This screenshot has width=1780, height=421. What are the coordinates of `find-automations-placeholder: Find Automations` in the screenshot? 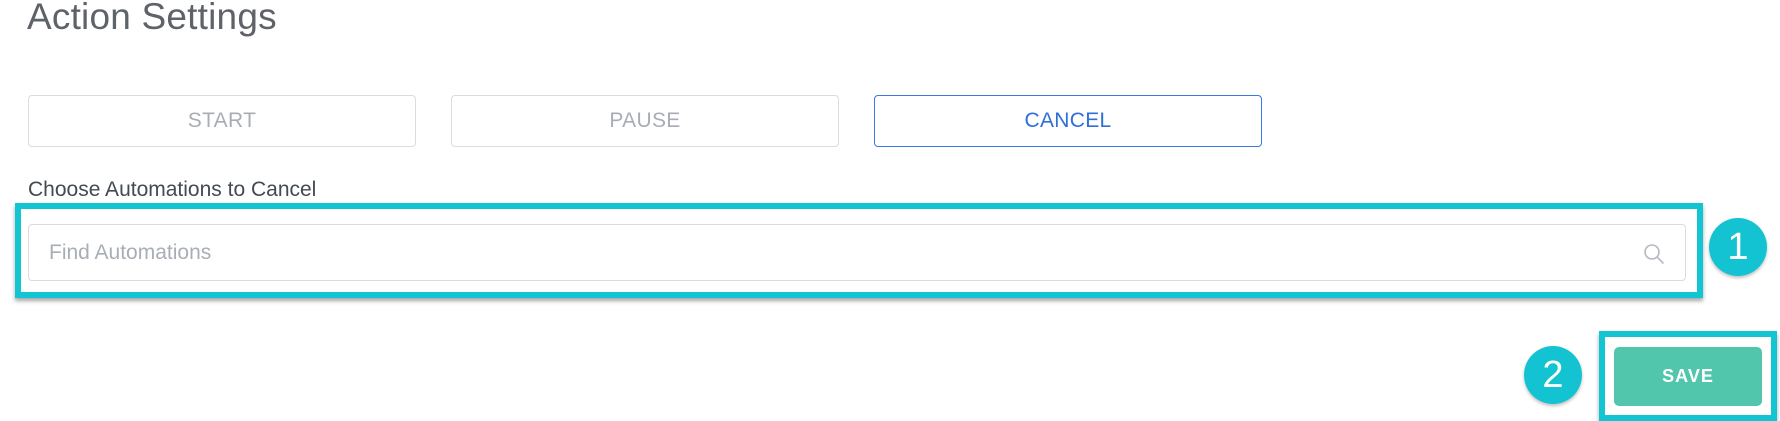 It's located at (130, 252).